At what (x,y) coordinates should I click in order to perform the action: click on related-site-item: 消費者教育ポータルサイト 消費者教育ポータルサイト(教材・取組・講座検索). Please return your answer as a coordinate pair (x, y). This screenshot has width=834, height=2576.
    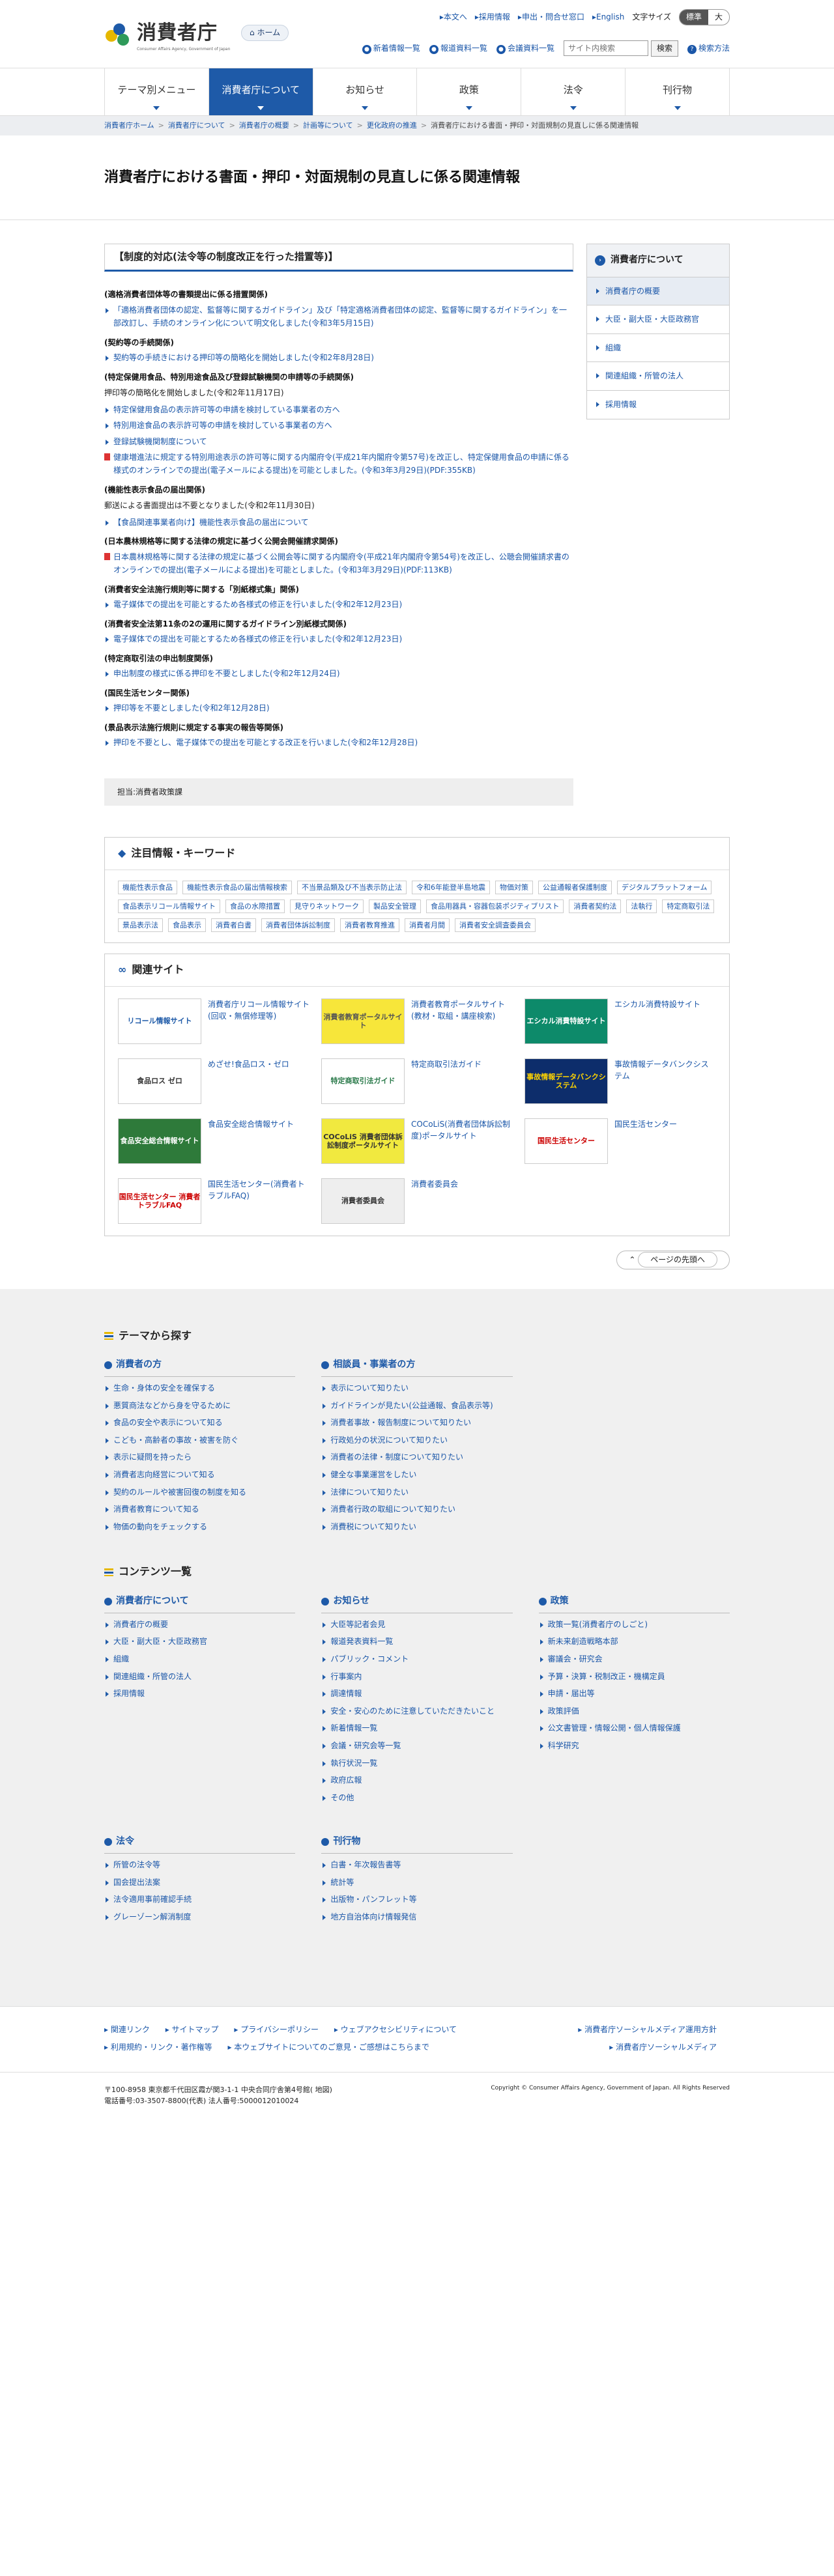
    Looking at the image, I should click on (417, 1021).